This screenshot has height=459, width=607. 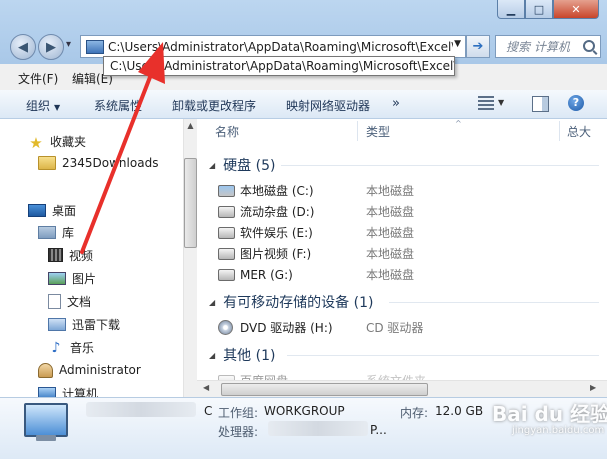 I want to click on go-button: ➔, so click(x=478, y=46).